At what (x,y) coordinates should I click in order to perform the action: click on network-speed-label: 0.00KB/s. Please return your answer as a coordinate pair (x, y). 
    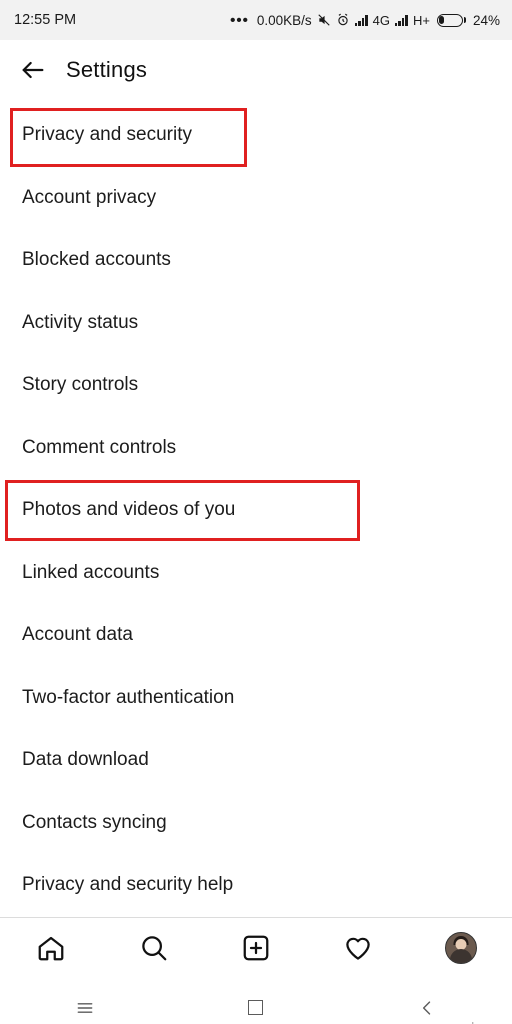
    Looking at the image, I should click on (284, 20).